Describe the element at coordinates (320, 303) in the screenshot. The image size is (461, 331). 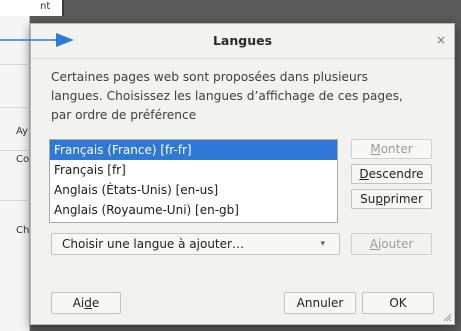
I see `cancel-button: Annuler` at that location.